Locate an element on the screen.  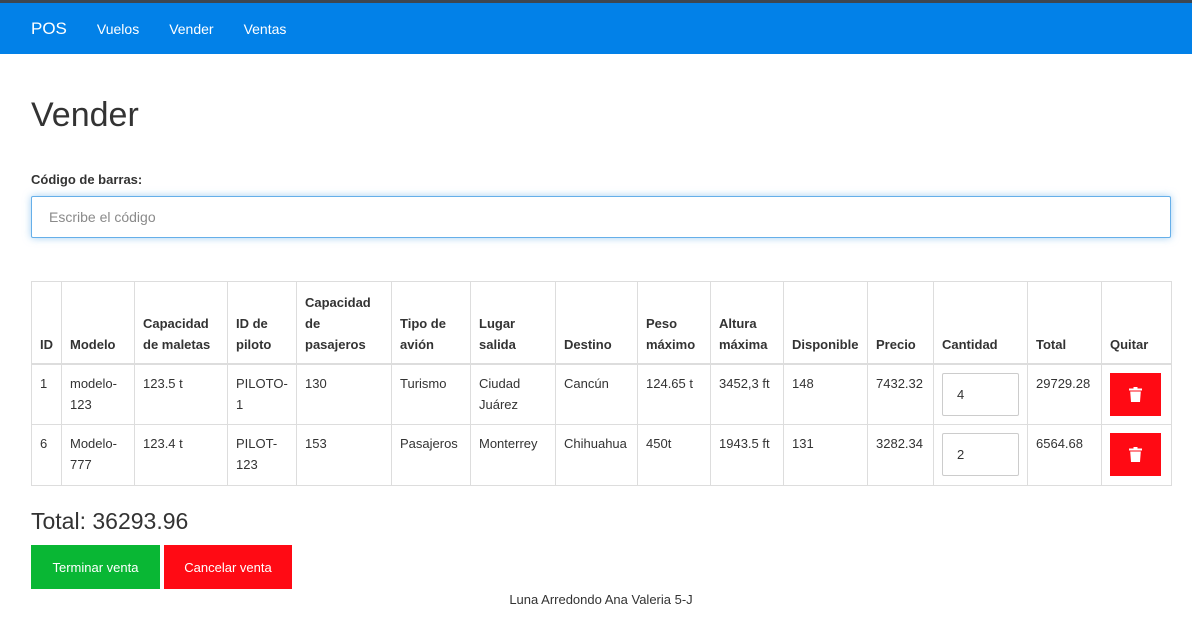
sale-total: Total: 36293.96 is located at coordinates (110, 521).